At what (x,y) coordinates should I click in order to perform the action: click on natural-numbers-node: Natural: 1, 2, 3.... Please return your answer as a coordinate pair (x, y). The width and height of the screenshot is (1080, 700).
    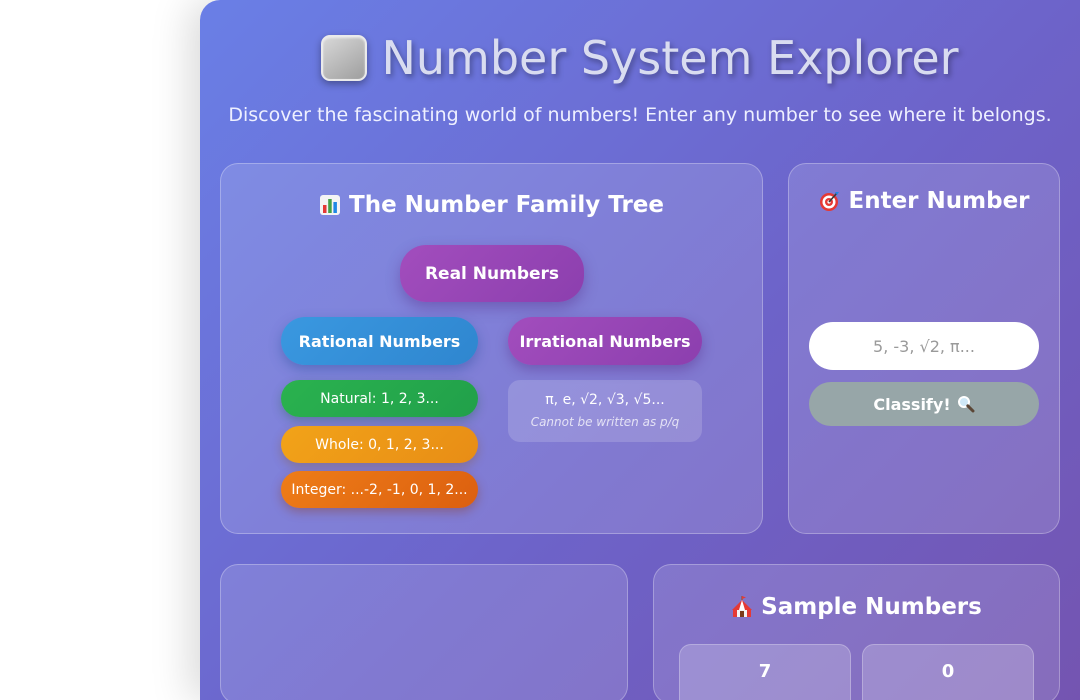
    Looking at the image, I should click on (379, 398).